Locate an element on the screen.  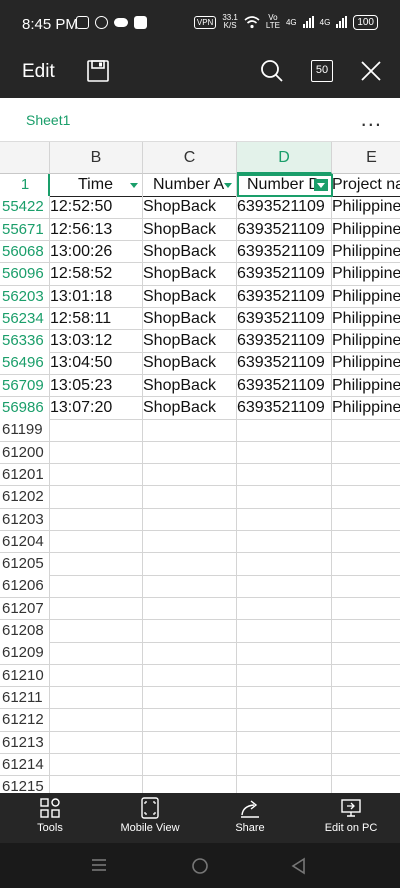
row-number: 55422 is located at coordinates (25, 207).